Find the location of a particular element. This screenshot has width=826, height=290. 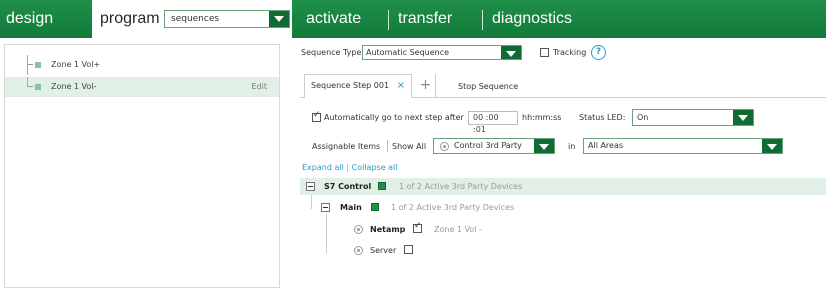

netamp-checkbox is located at coordinates (417, 227).